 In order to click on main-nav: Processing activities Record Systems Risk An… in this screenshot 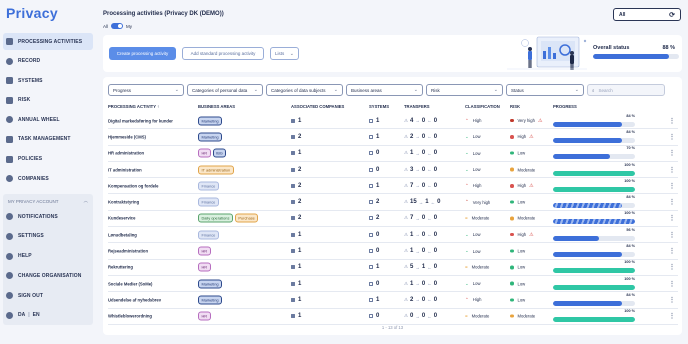, I will do `click(48, 111)`.